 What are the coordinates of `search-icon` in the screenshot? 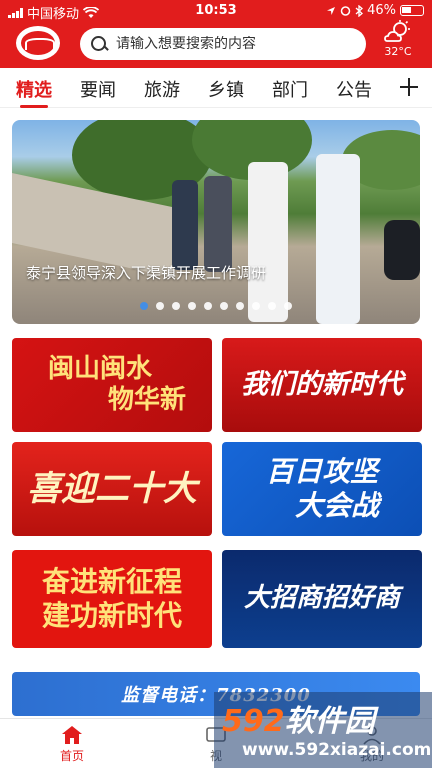 It's located at (99, 44).